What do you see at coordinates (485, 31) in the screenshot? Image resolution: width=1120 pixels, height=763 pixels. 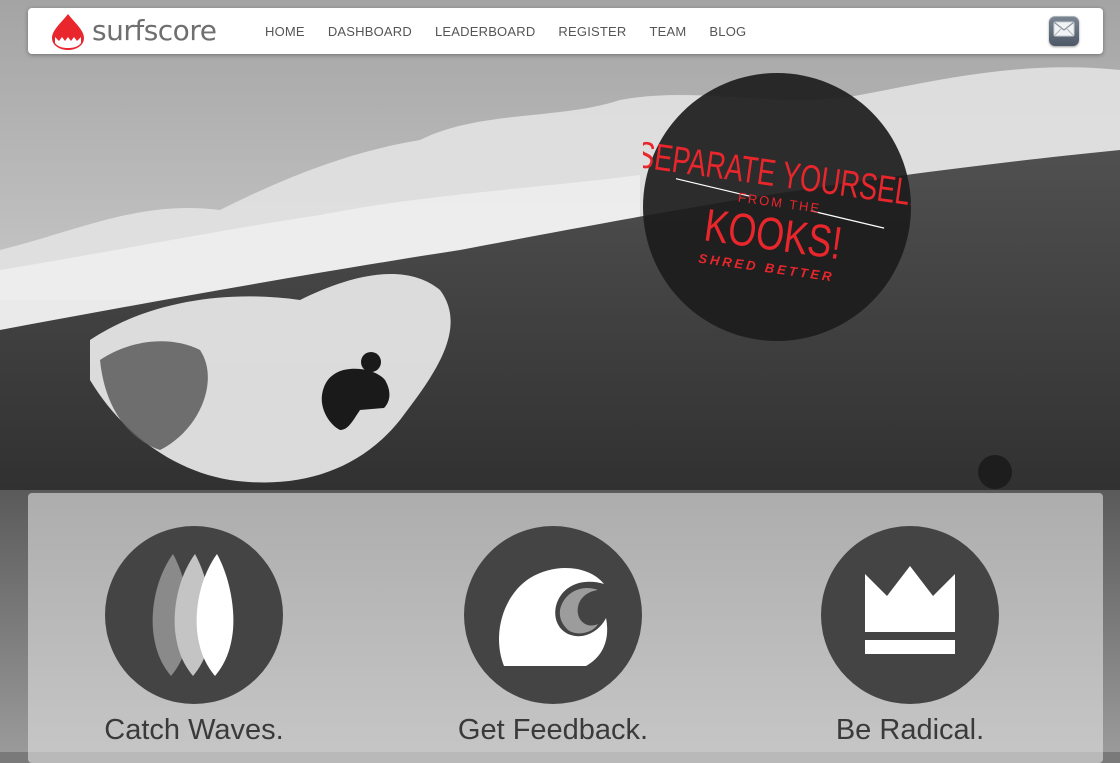 I see `nav-leaderboard: LEADERBOARD` at bounding box center [485, 31].